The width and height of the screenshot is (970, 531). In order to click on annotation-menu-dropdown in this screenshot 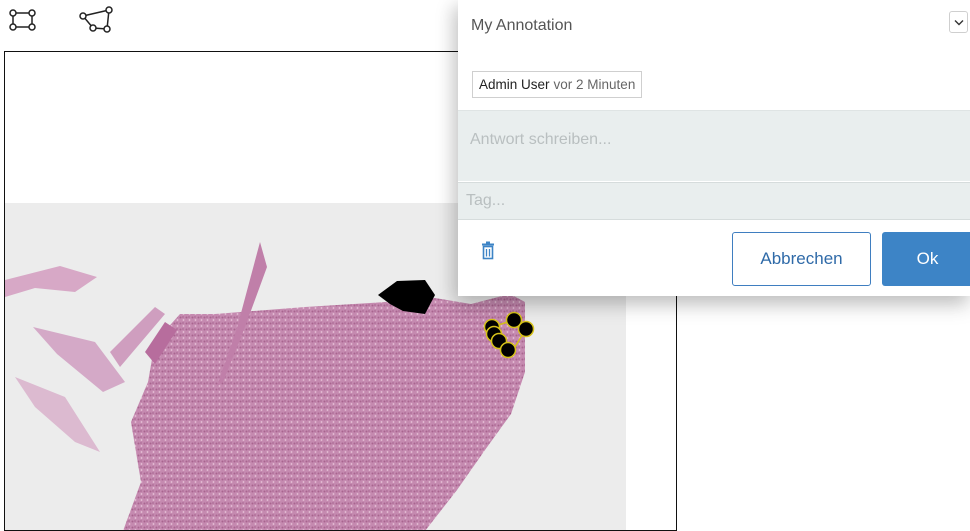, I will do `click(958, 22)`.